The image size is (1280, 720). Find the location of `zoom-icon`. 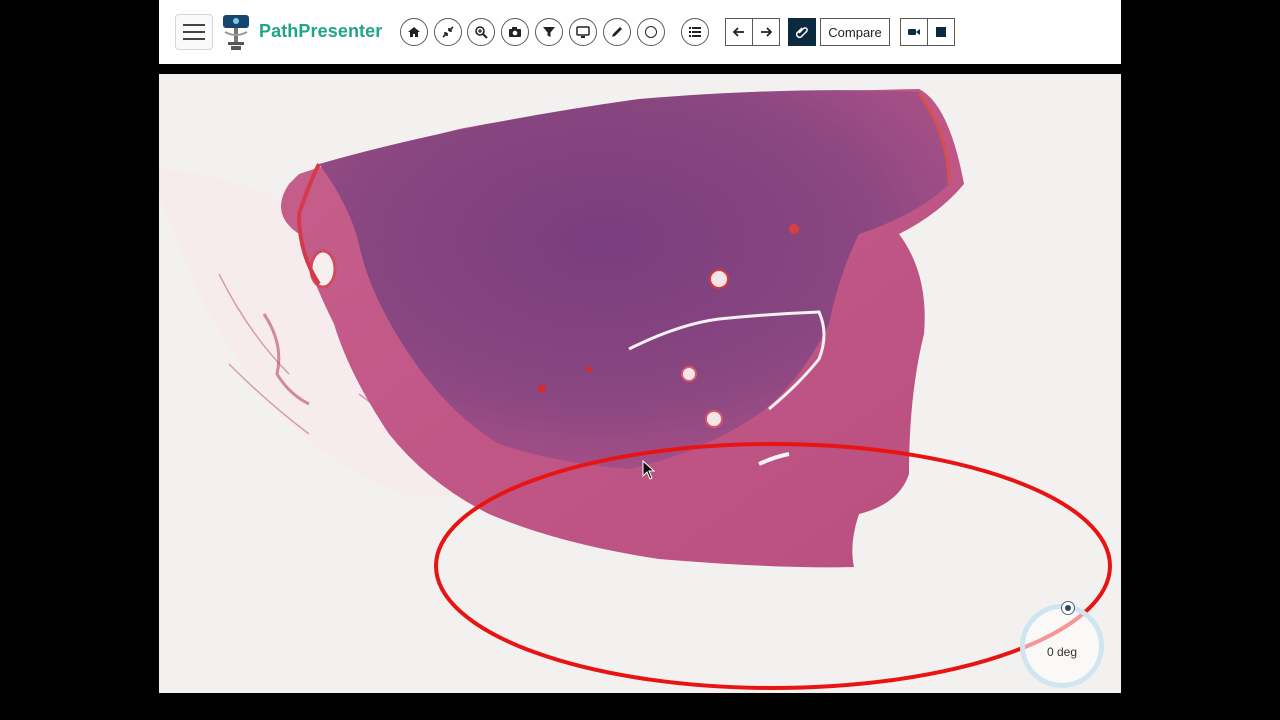

zoom-icon is located at coordinates (481, 32).